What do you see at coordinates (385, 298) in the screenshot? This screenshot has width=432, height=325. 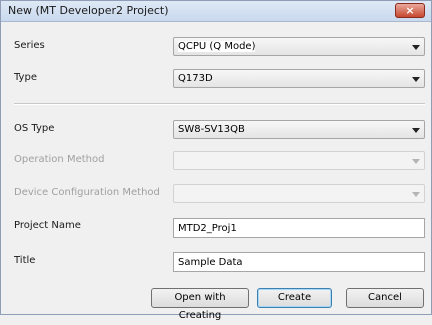 I see `cancel-button: Cancel` at bounding box center [385, 298].